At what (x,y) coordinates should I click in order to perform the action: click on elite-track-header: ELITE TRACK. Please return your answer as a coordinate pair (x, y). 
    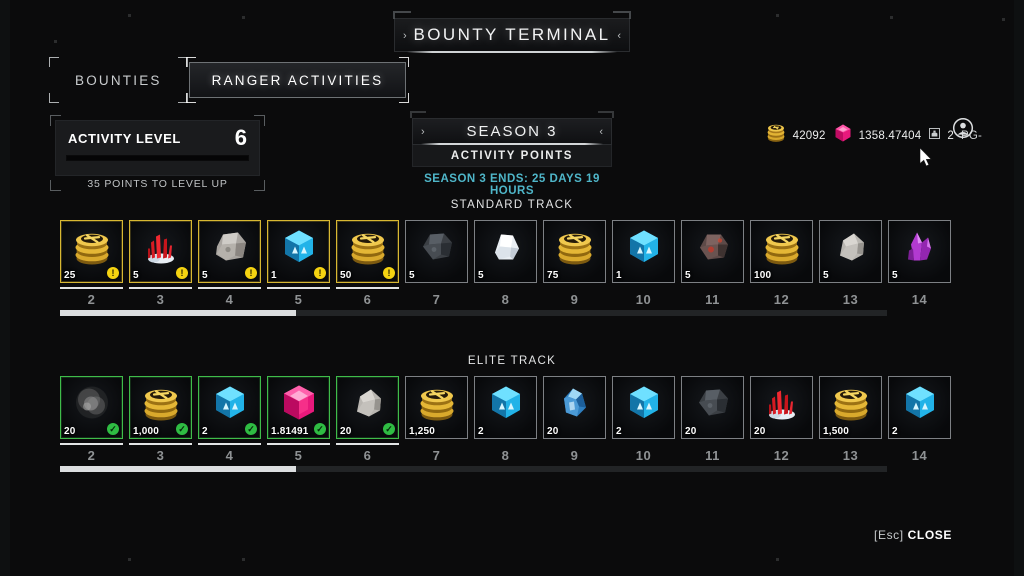
    Looking at the image, I should click on (512, 361).